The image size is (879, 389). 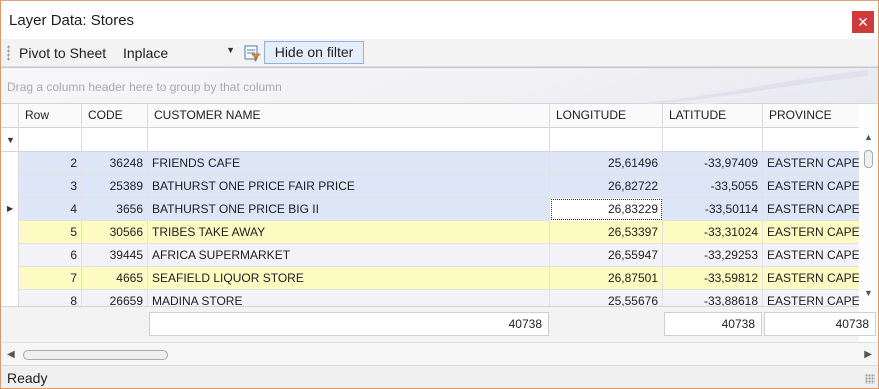 What do you see at coordinates (606, 278) in the screenshot?
I see `cell-longitude: 26,87501` at bounding box center [606, 278].